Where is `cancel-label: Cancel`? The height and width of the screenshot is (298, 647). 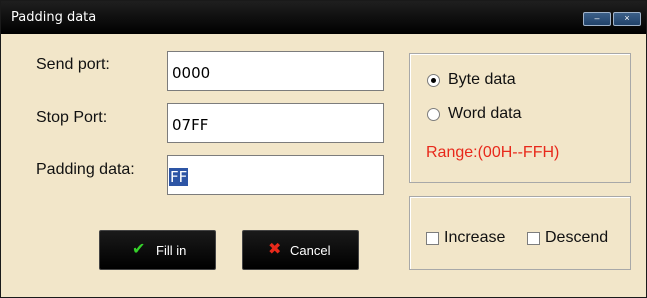
cancel-label: Cancel is located at coordinates (310, 250).